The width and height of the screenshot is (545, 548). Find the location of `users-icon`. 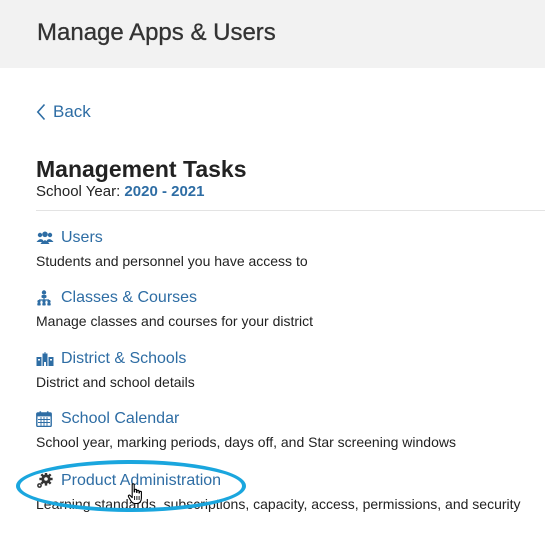

users-icon is located at coordinates (45, 238).